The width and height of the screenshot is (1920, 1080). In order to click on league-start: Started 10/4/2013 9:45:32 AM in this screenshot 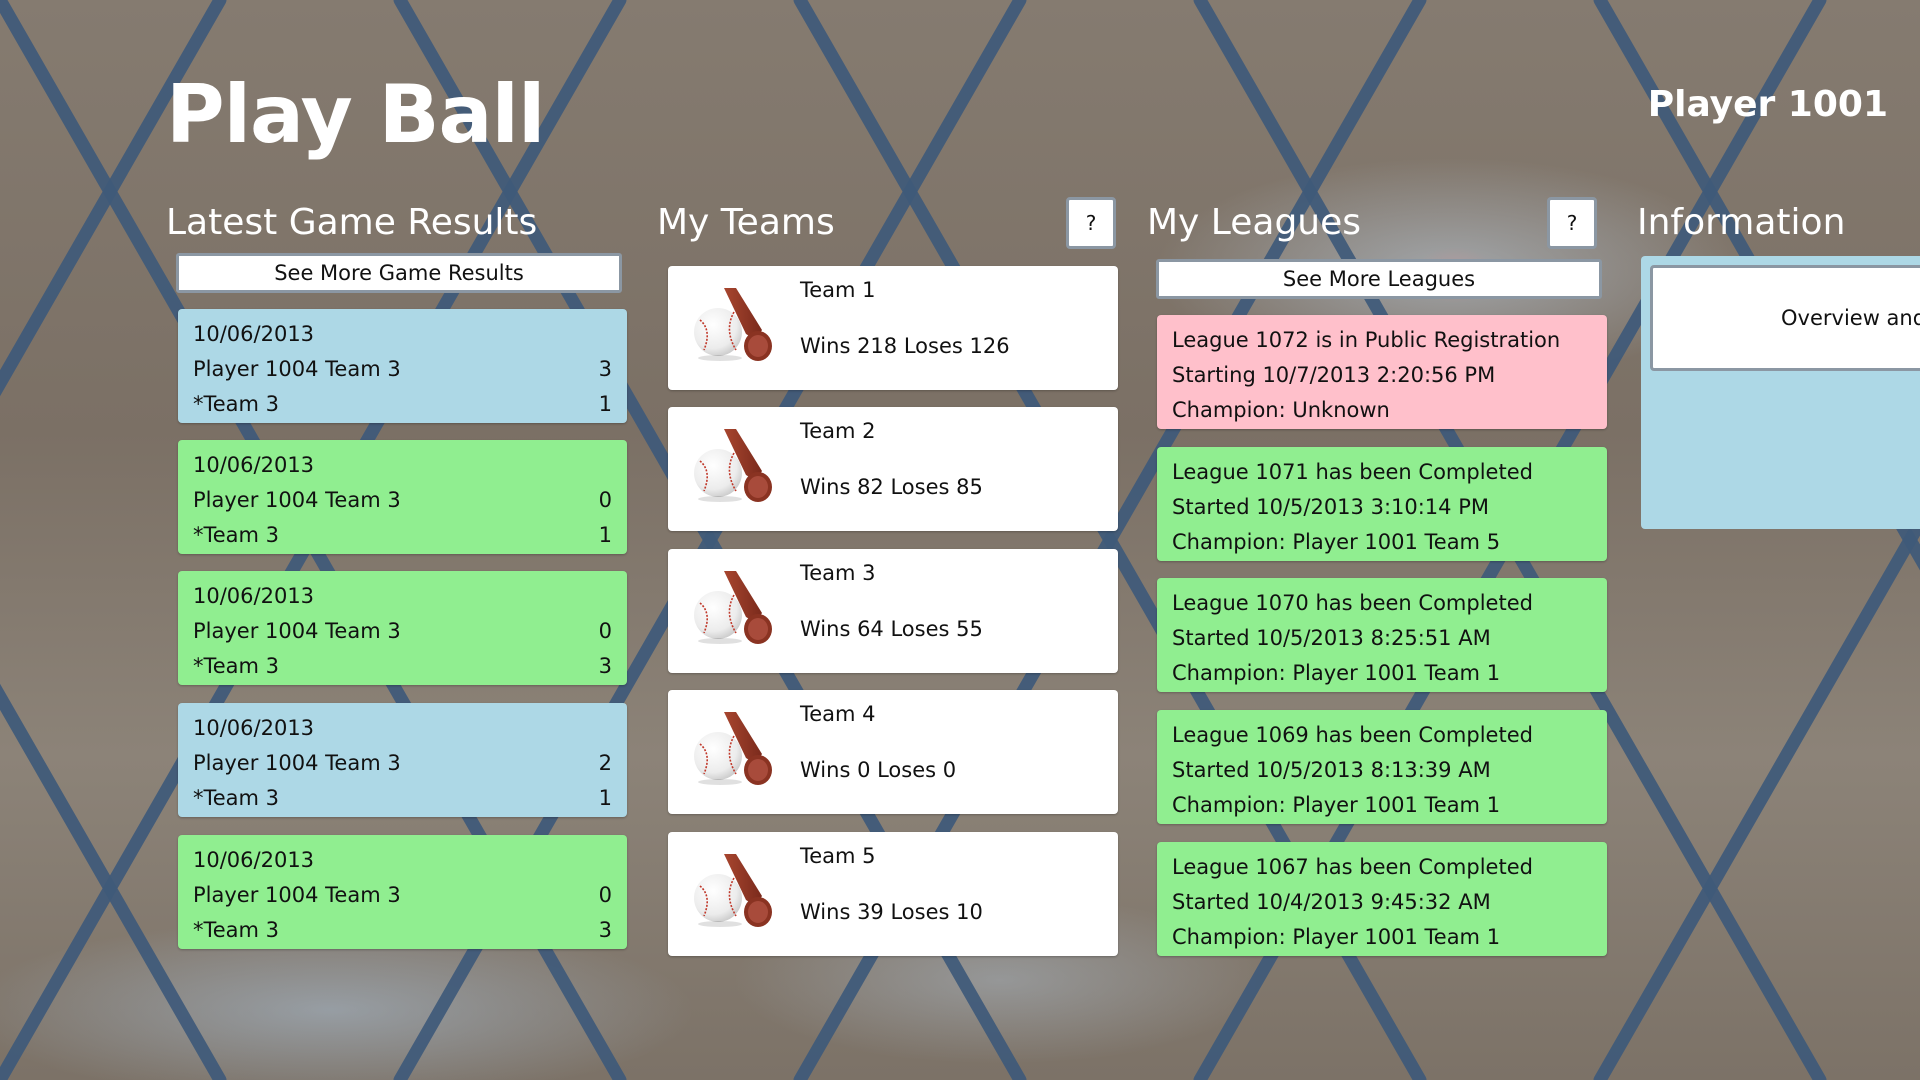, I will do `click(1331, 902)`.